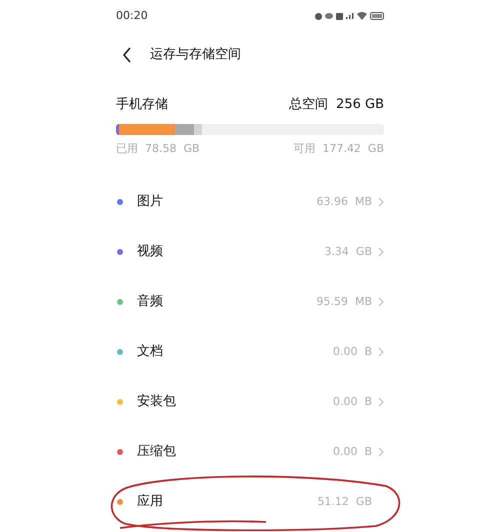 The image size is (500, 532). I want to click on total-space: 总空间 256 GB, so click(336, 105).